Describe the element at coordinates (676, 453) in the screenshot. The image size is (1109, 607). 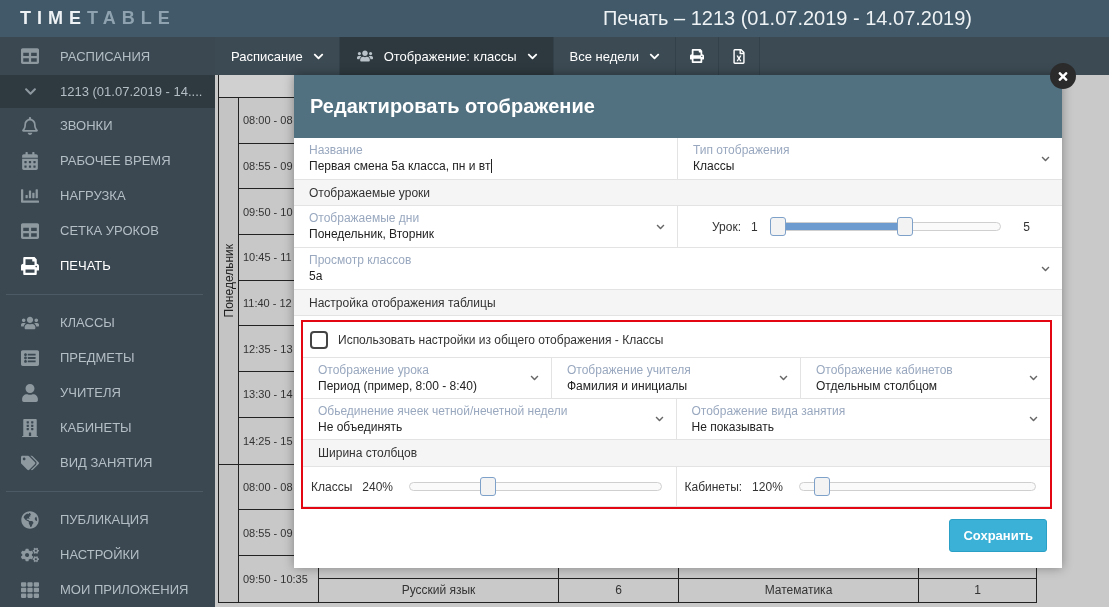
I see `section-heading: Ширина столбцов` at that location.